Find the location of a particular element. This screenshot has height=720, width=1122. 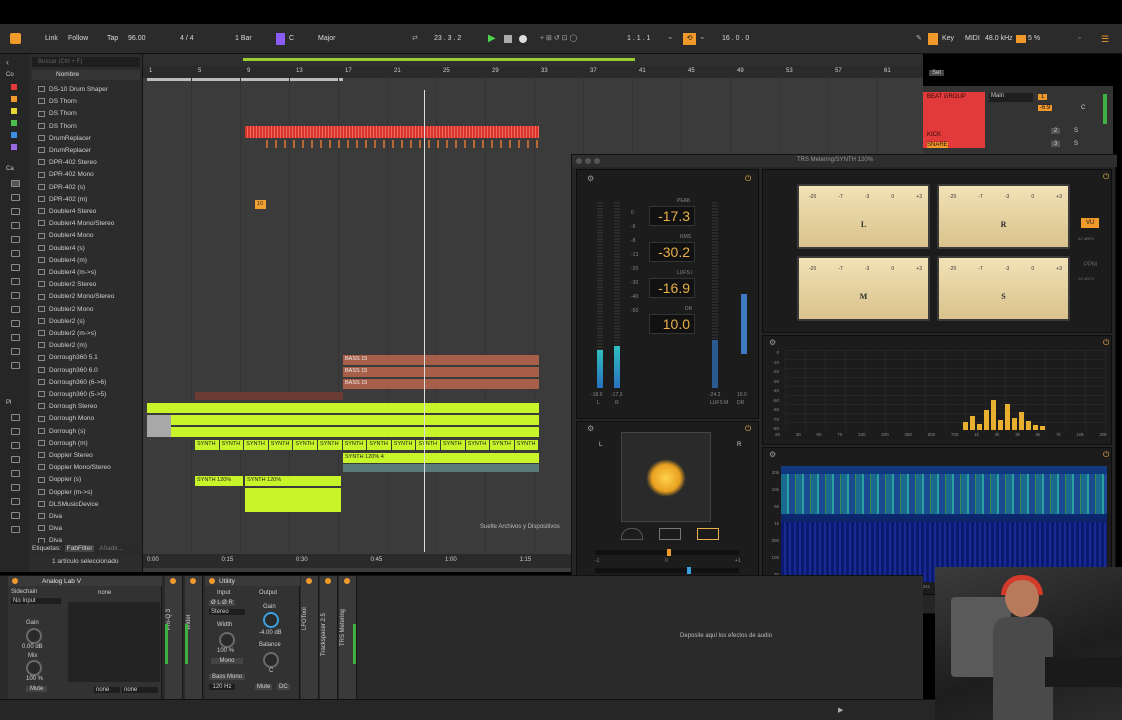

track-number: 2 is located at coordinates (1056, 131).